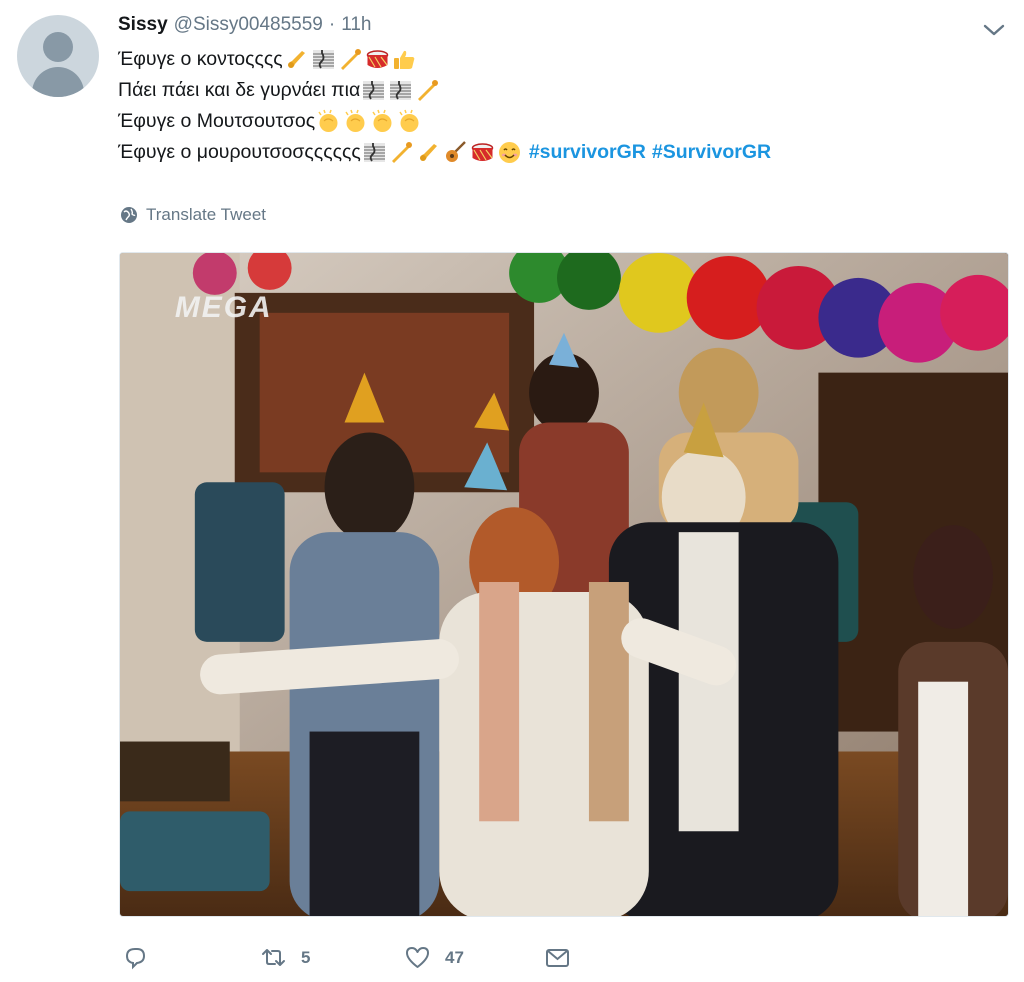  What do you see at coordinates (248, 25) in the screenshot?
I see `user-handle: @Sissy00485559` at bounding box center [248, 25].